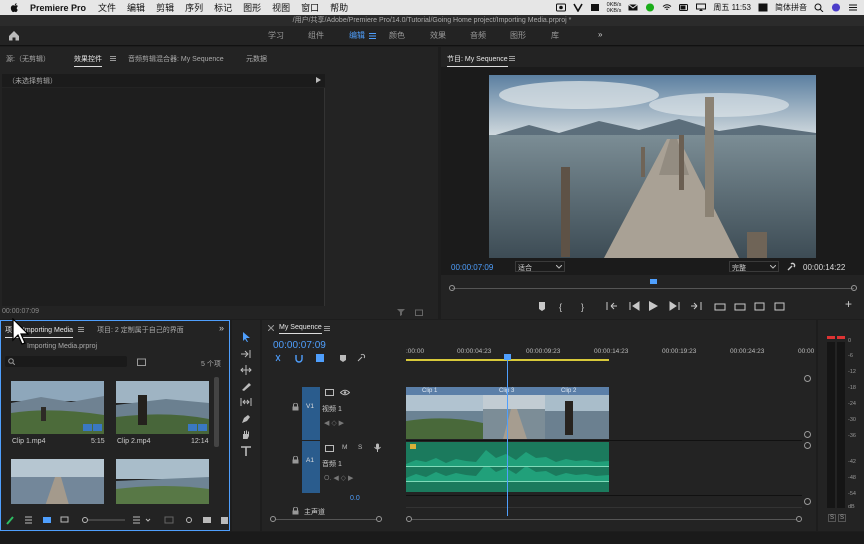 The width and height of the screenshot is (864, 544). Describe the element at coordinates (246, 435) in the screenshot. I see `hand-tool-icon` at that location.